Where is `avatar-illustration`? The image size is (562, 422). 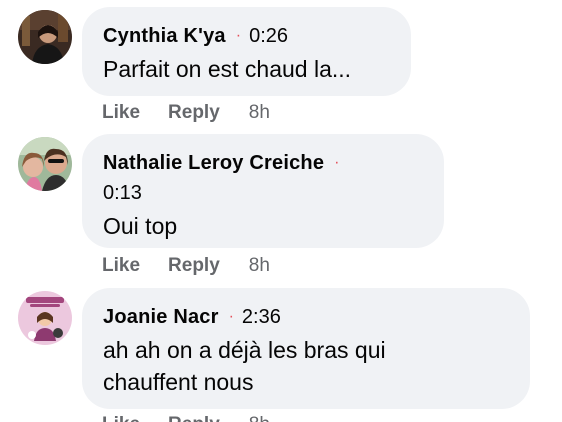 avatar-illustration is located at coordinates (45, 318).